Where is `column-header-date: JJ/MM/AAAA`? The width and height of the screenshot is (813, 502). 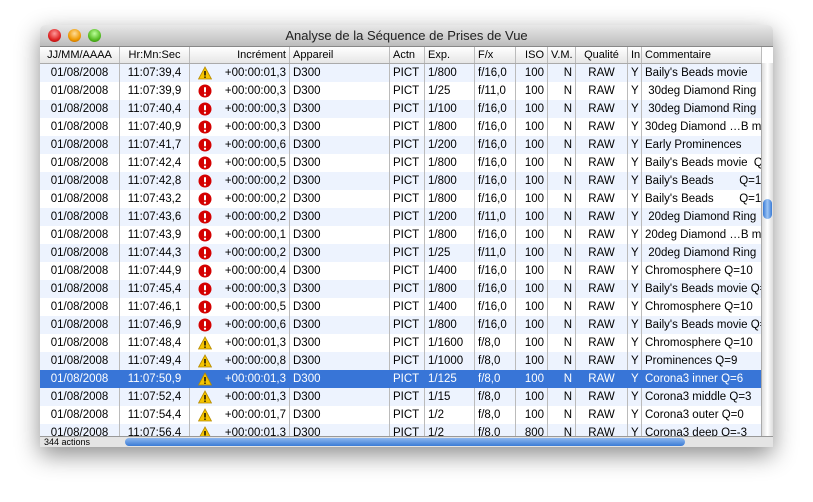
column-header-date: JJ/MM/AAAA is located at coordinates (80, 55).